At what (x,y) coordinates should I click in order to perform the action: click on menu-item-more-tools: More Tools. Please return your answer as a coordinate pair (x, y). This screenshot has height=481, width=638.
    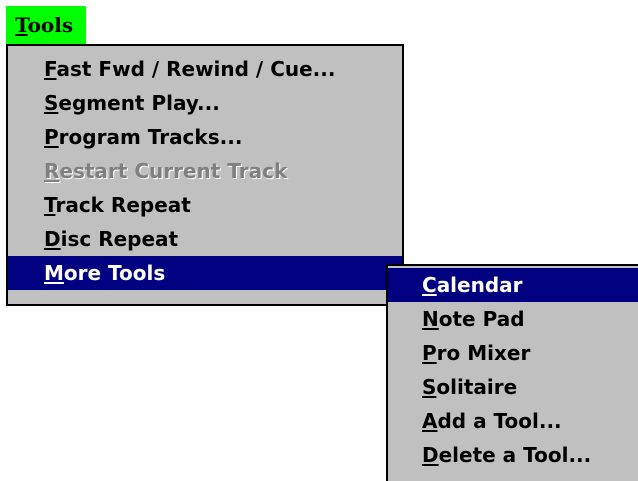
    Looking at the image, I should click on (205, 273).